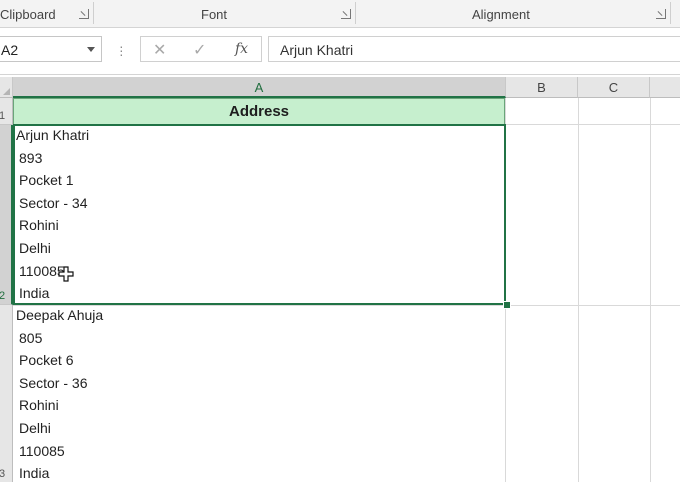 Image resolution: width=680 pixels, height=485 pixels. What do you see at coordinates (51, 49) in the screenshot?
I see `name-box: A2` at bounding box center [51, 49].